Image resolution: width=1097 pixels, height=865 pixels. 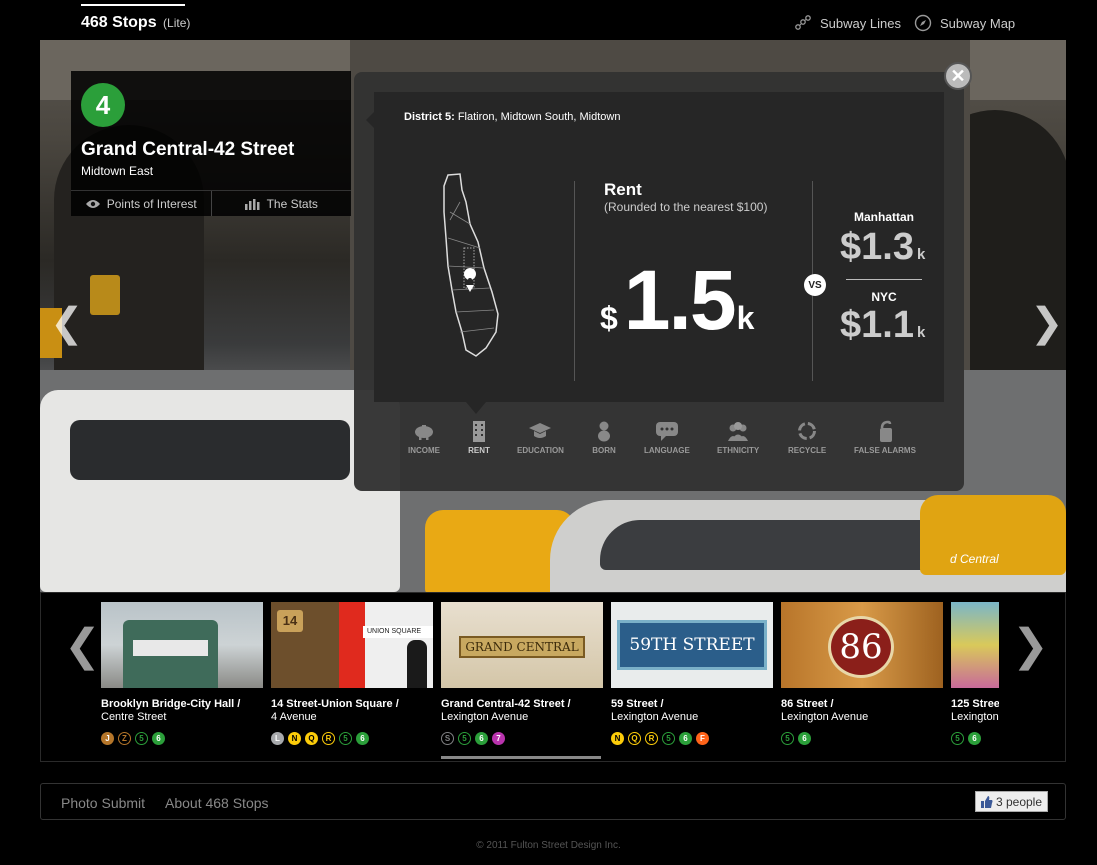 I want to click on stop-title-line2: Lexington Avenue, so click(x=485, y=717).